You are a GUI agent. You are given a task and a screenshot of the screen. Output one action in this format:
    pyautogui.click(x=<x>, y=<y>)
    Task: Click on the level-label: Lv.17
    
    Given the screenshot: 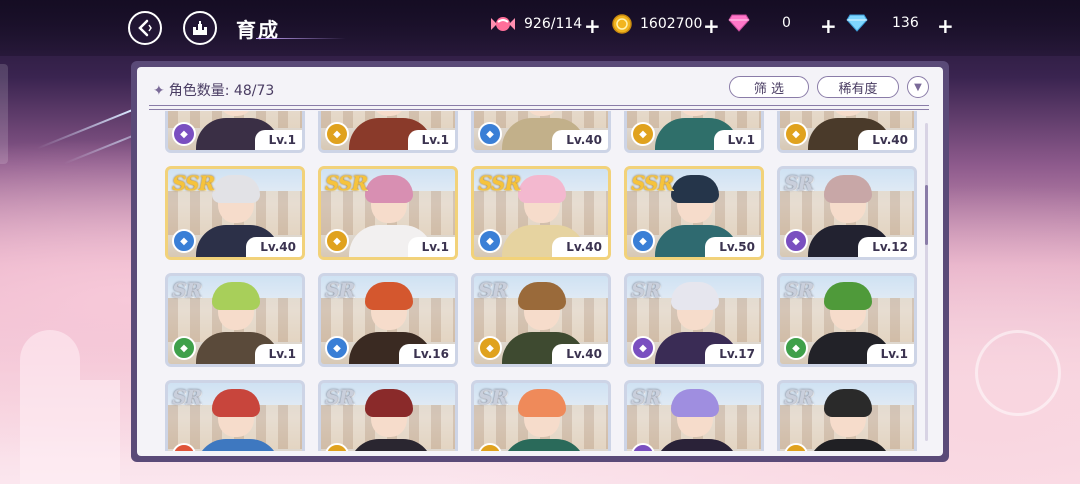 What is the action you would take?
    pyautogui.click(x=733, y=354)
    